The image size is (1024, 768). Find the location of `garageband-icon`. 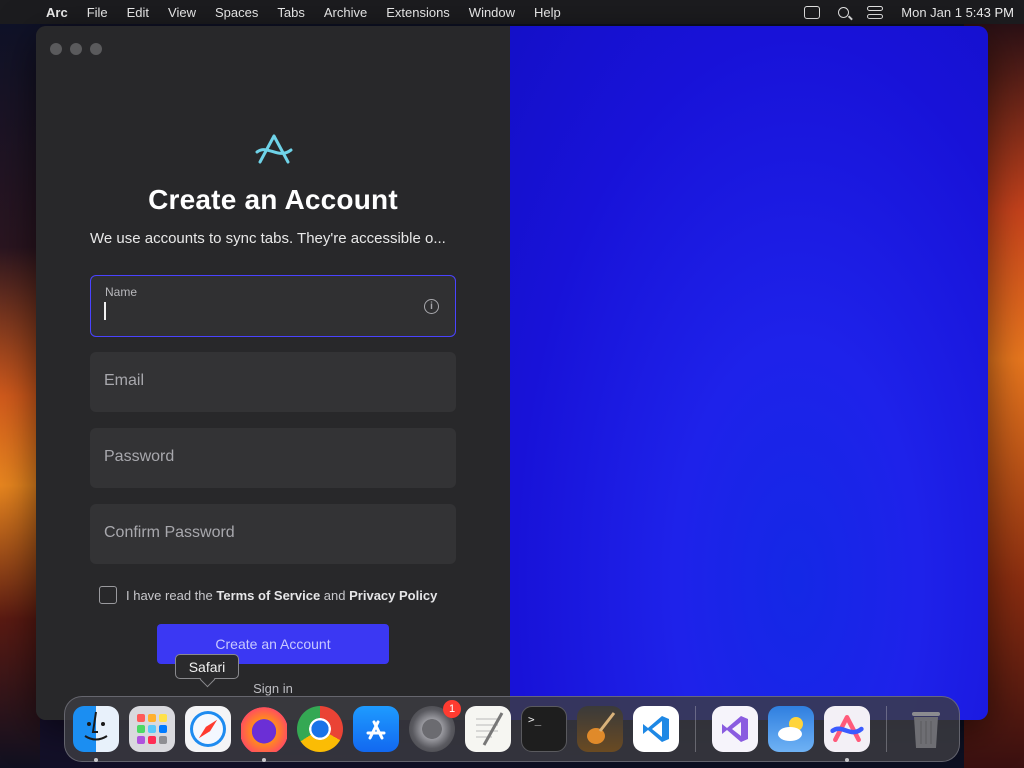

garageband-icon is located at coordinates (600, 729).